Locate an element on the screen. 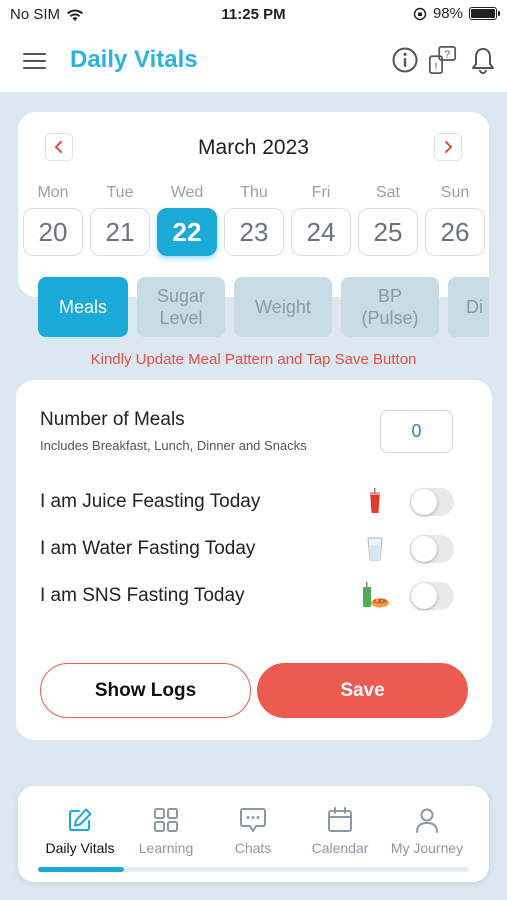 This screenshot has height=900, width=507. info-icon is located at coordinates (405, 60).